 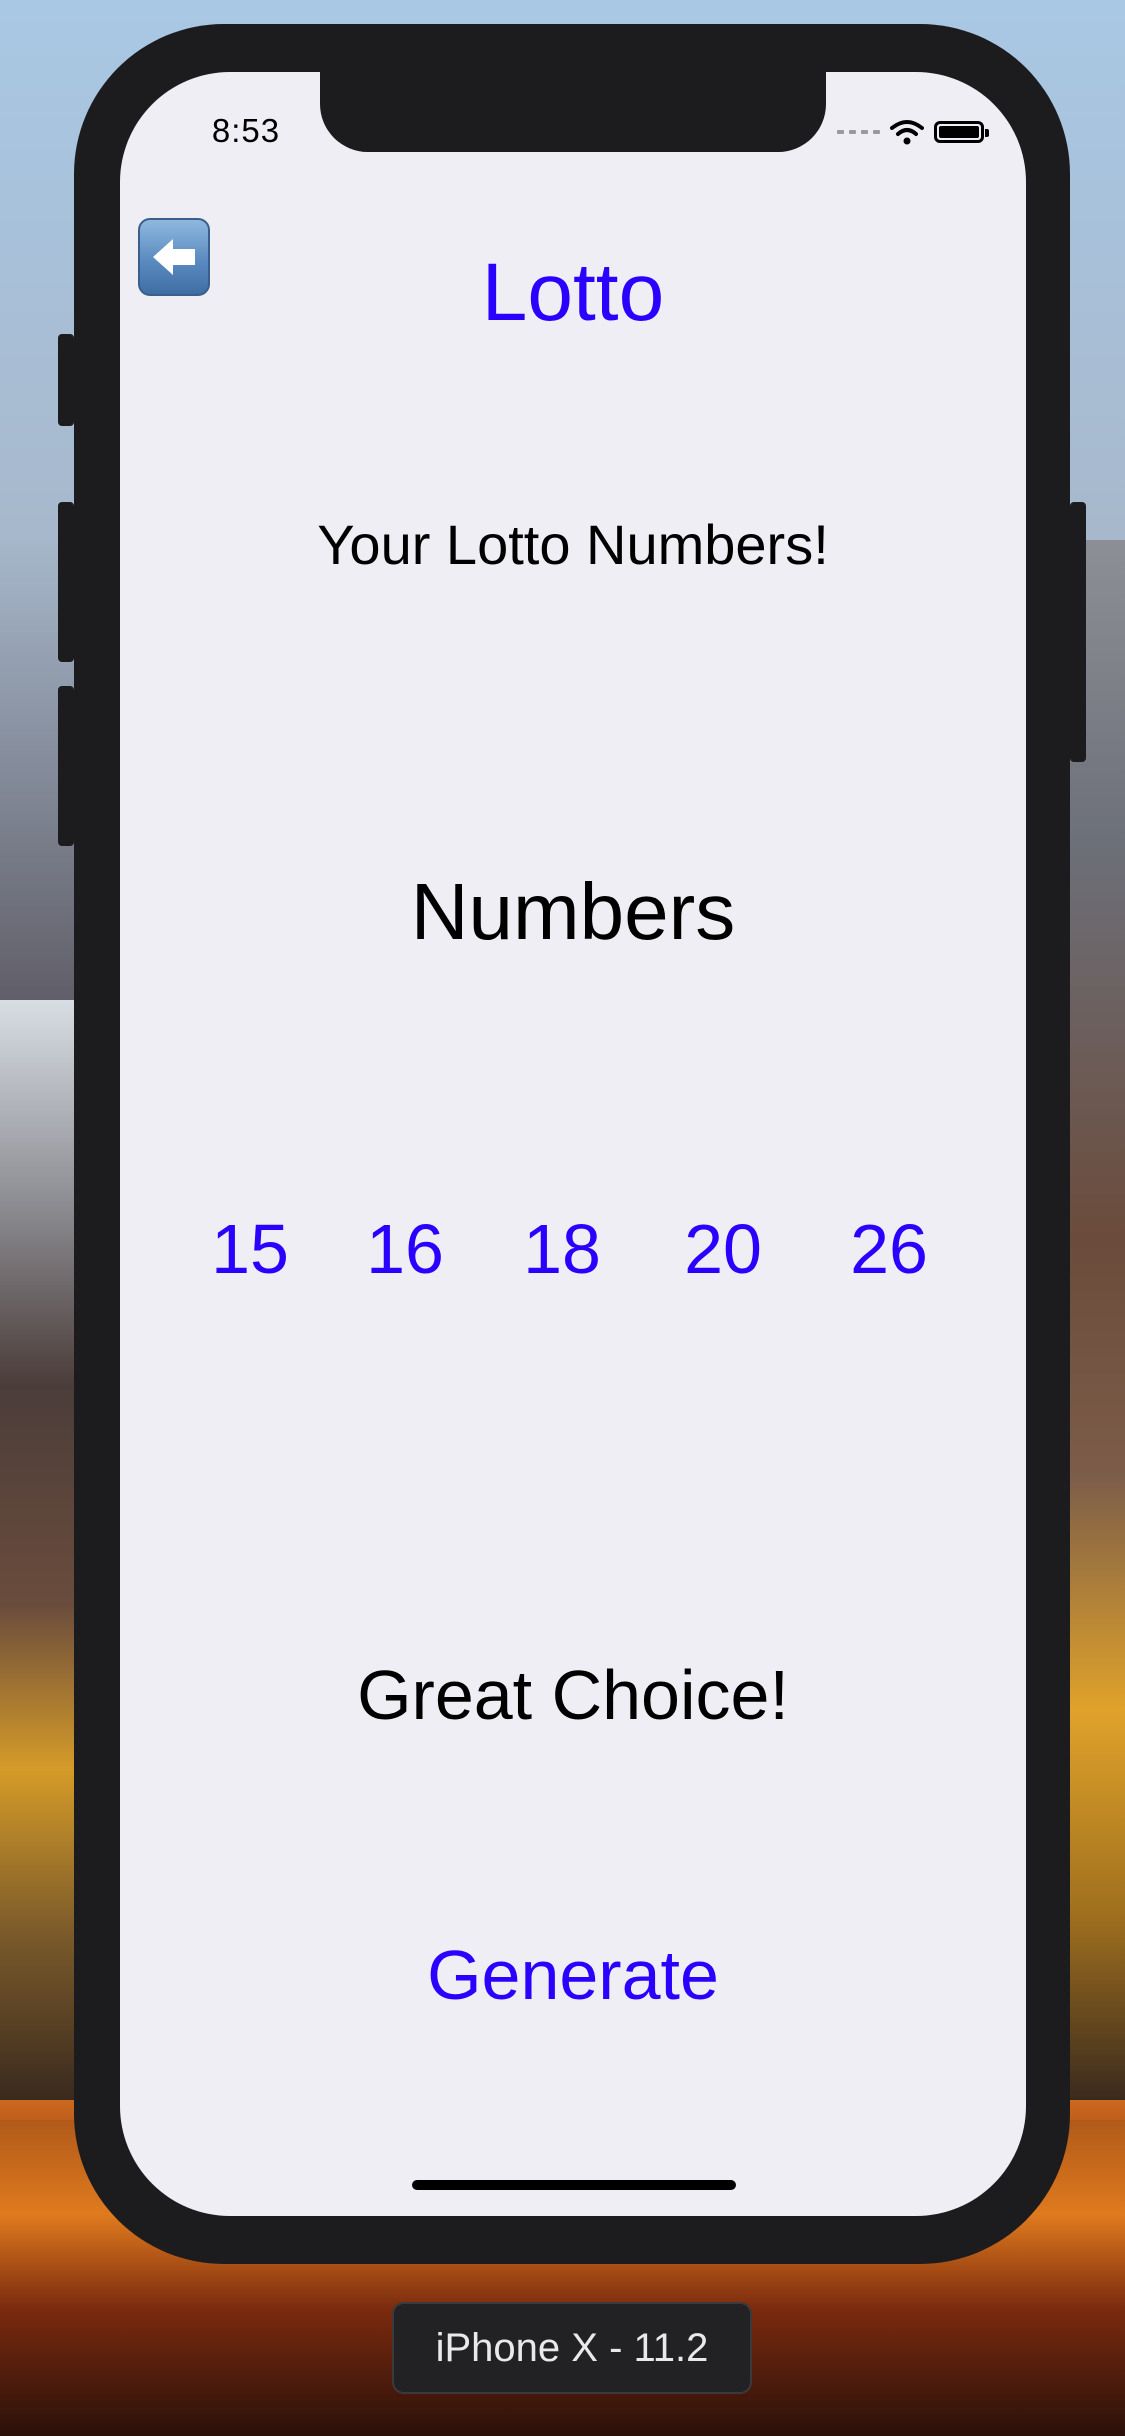 I want to click on choice-message: Great Choice!, so click(x=573, y=1695).